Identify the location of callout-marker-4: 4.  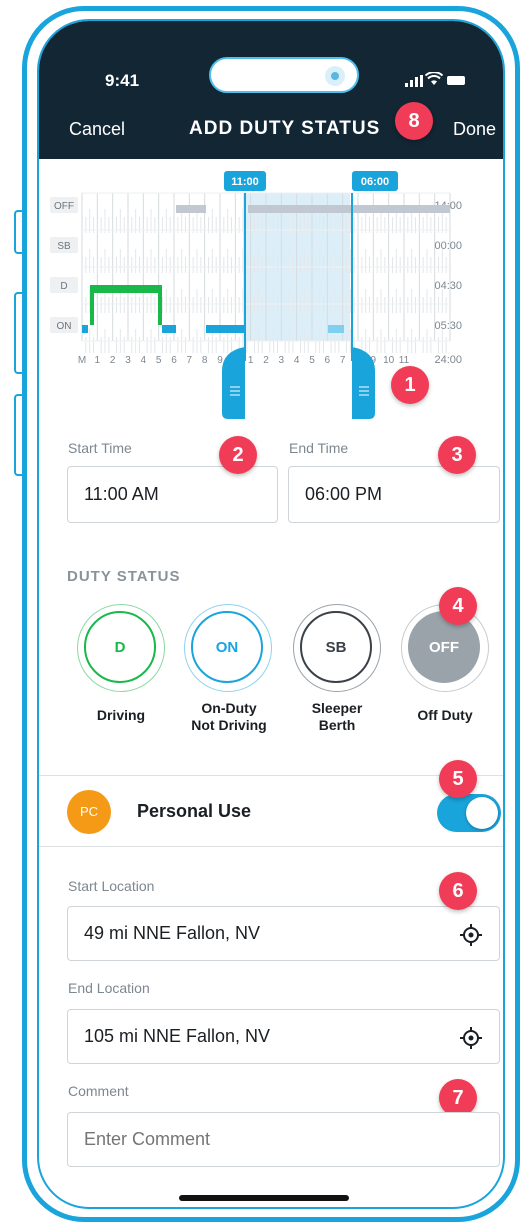
(458, 606).